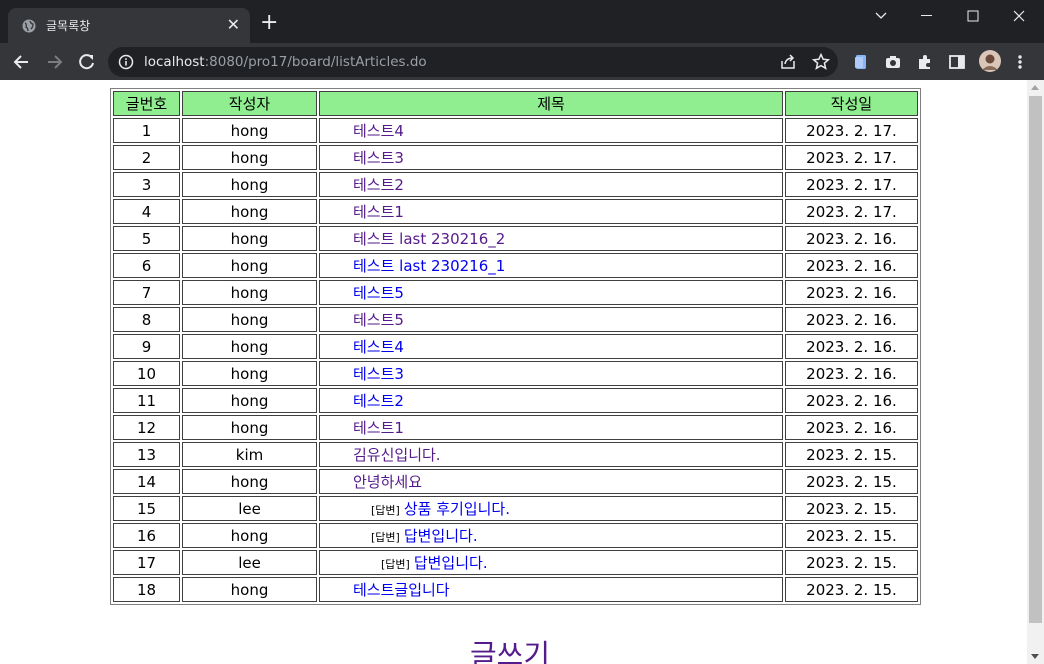 The image size is (1044, 664). I want to click on tab-title: 글목록창, so click(68, 26).